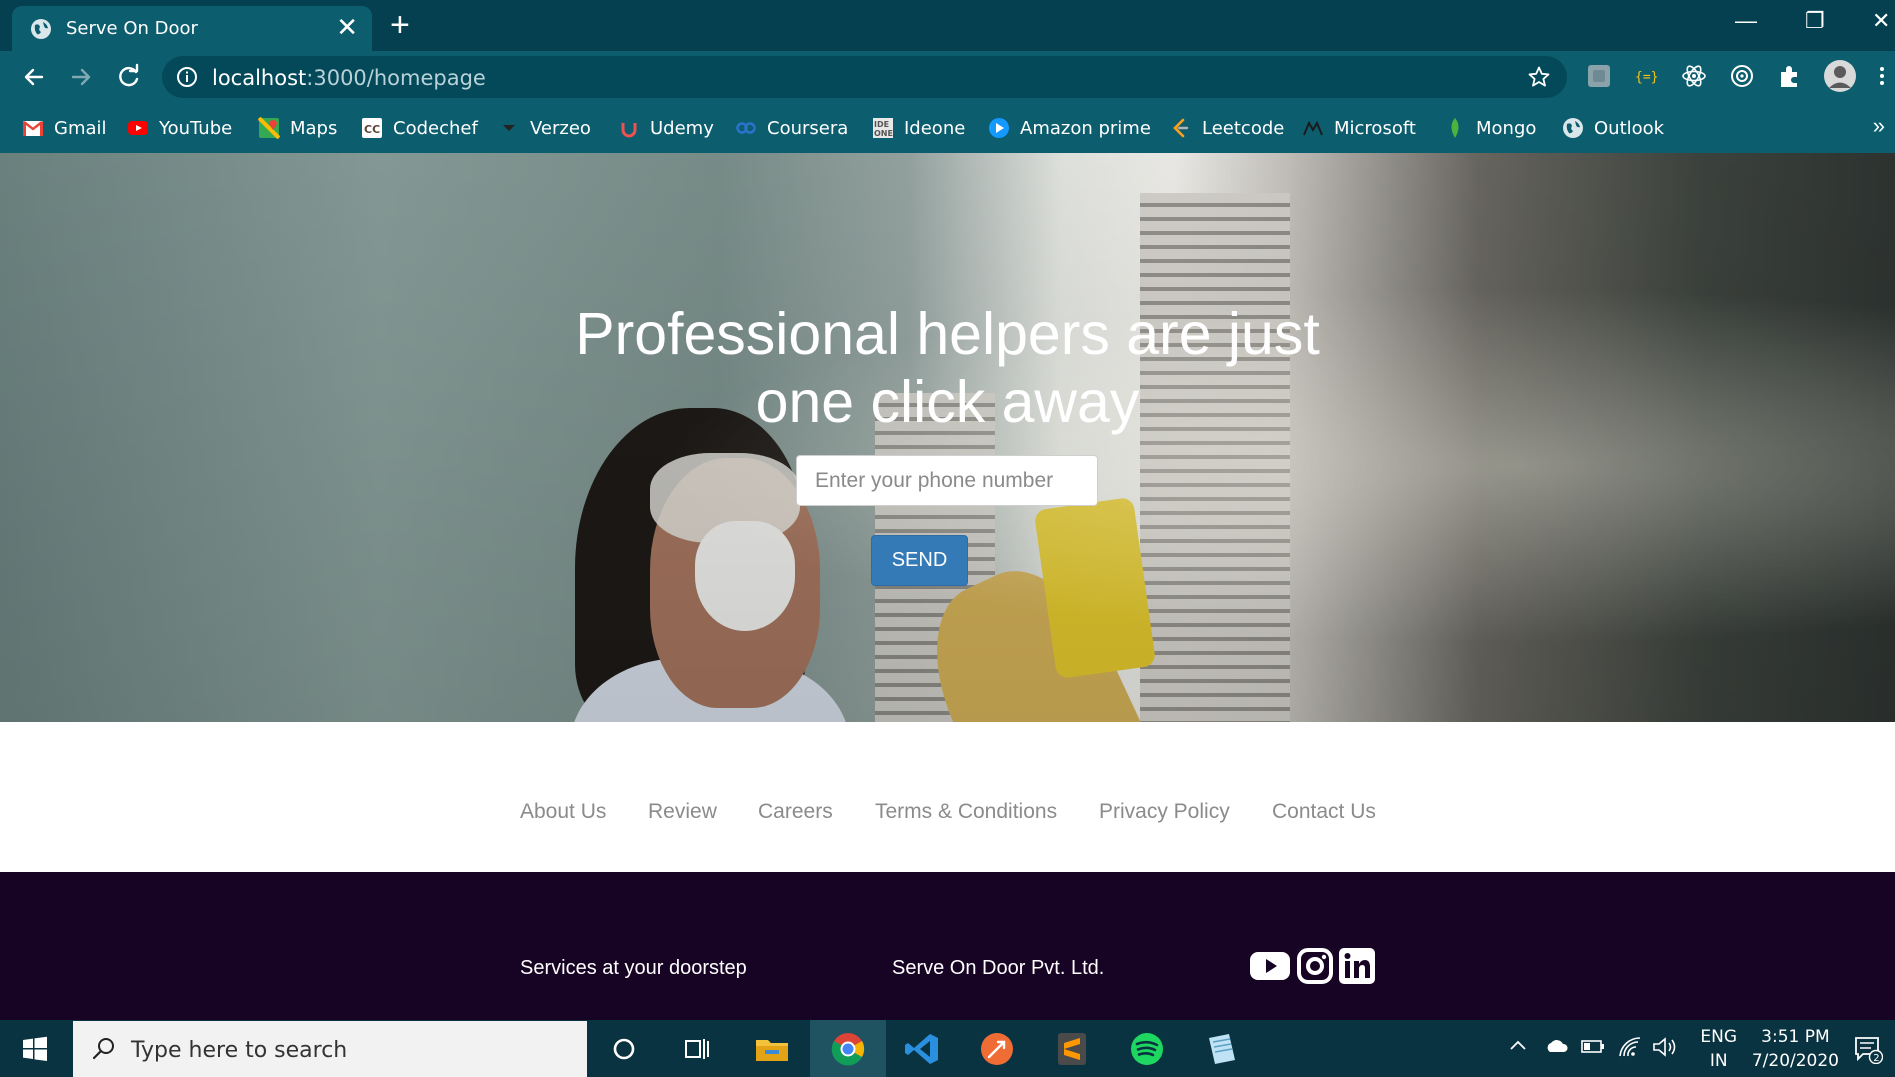 The height and width of the screenshot is (1077, 1895). I want to click on task-view-icon, so click(697, 1049).